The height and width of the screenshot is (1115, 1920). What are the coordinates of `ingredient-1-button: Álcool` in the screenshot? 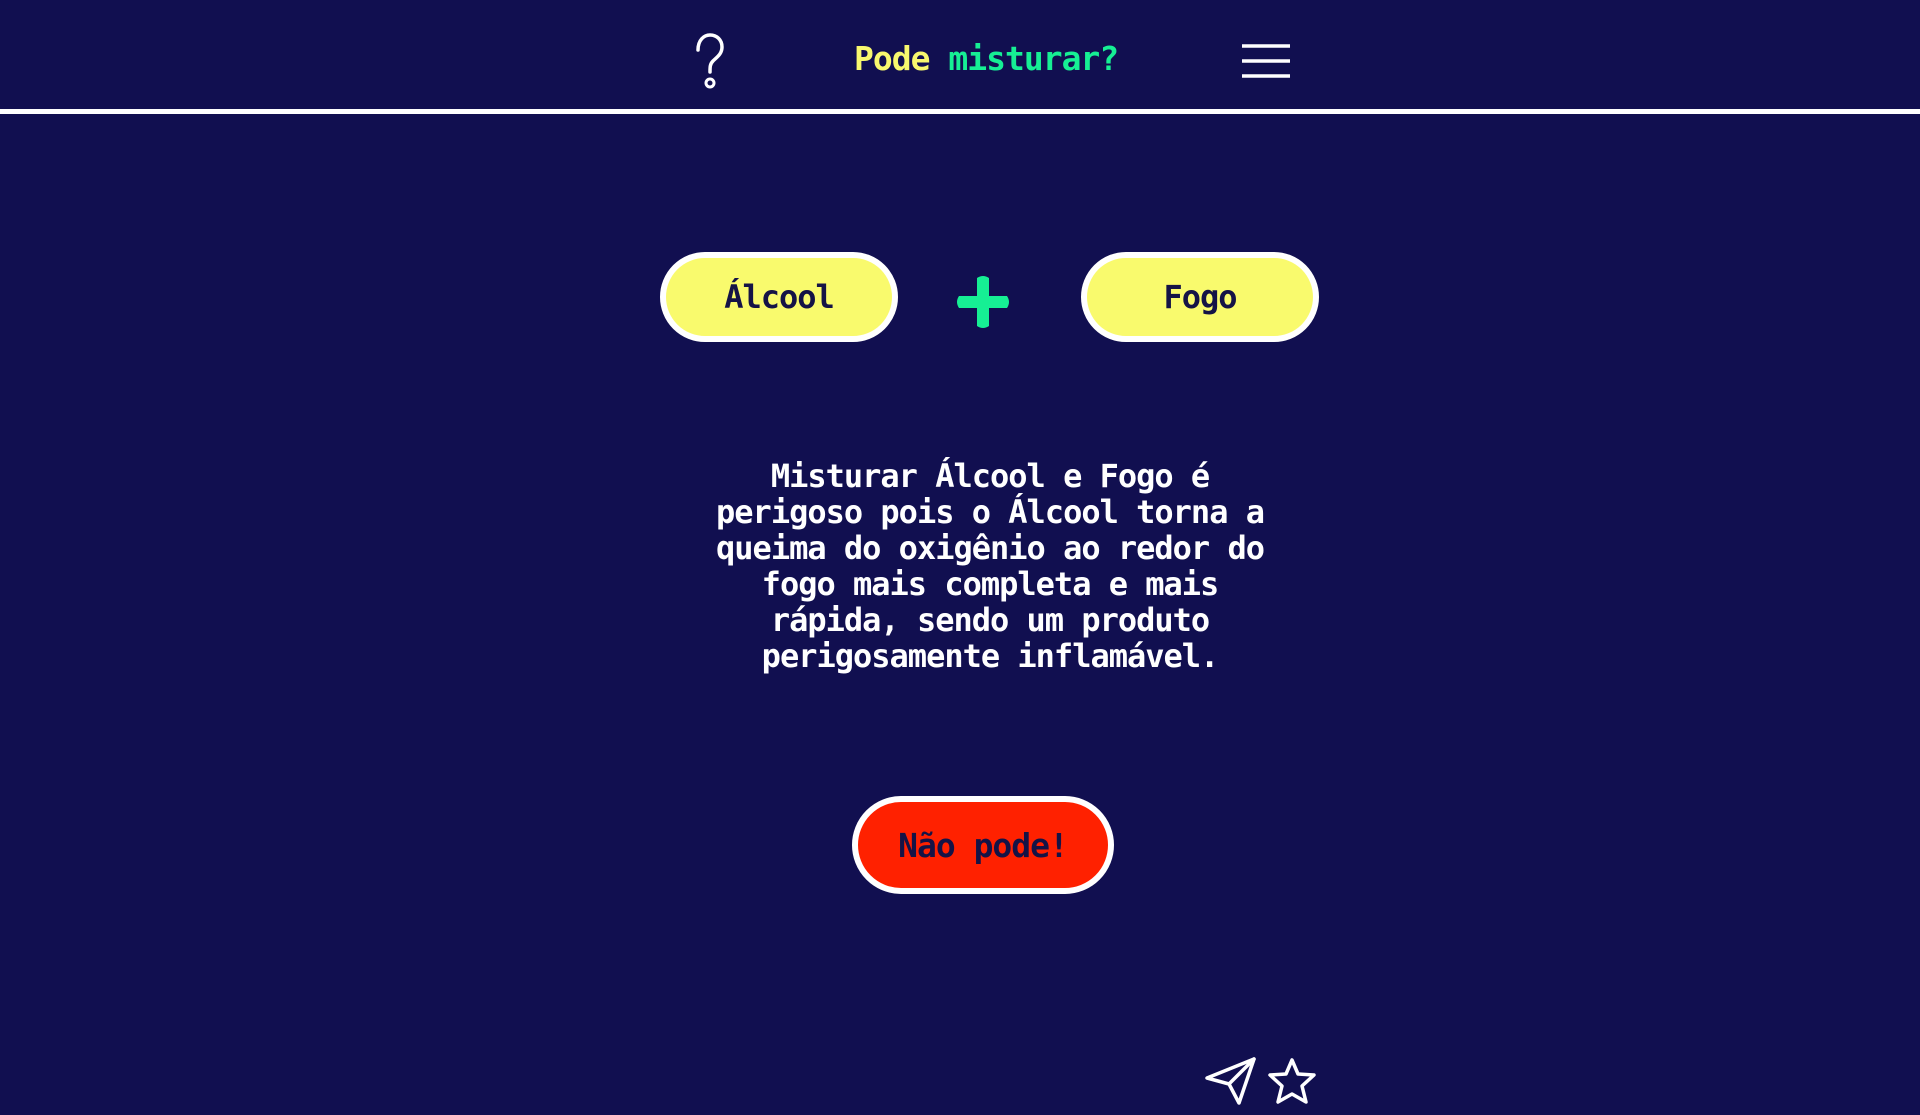 It's located at (779, 297).